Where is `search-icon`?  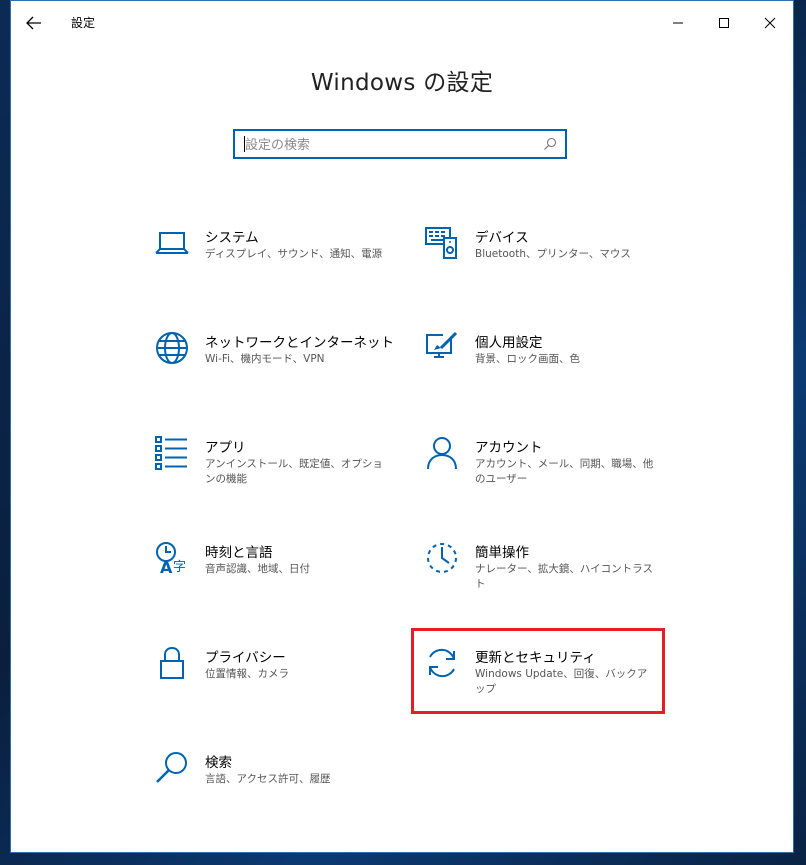 search-icon is located at coordinates (550, 144).